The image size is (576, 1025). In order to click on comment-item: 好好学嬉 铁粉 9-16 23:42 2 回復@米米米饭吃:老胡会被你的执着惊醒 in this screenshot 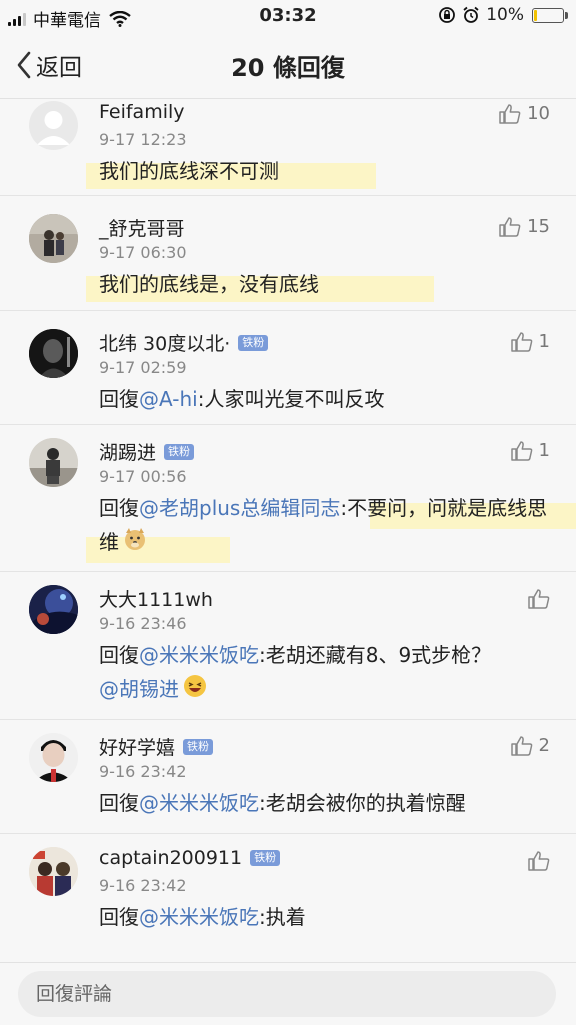, I will do `click(288, 777)`.